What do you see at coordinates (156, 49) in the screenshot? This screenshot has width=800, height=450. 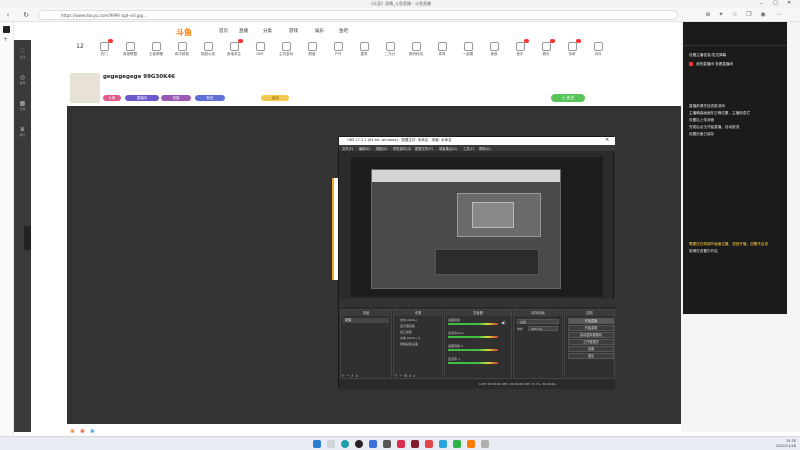 I see `category-item: 王者荣耀` at bounding box center [156, 49].